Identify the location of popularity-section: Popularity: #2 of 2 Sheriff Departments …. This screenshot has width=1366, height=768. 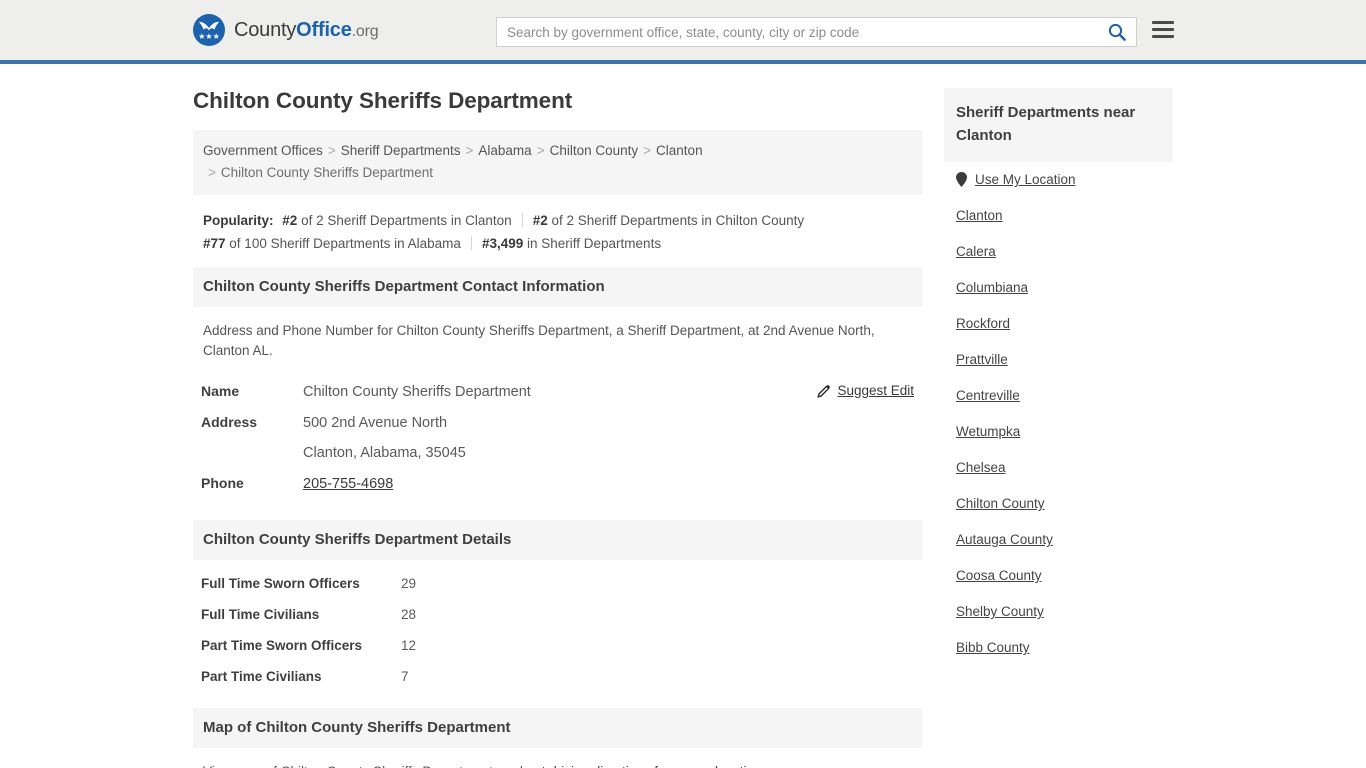
(557, 231).